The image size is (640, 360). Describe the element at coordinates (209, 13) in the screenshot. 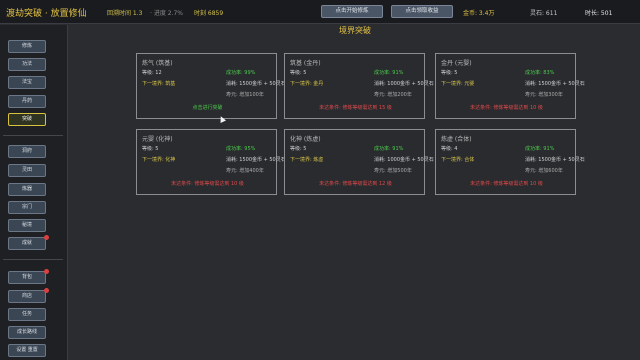

I see `moment-stat: 时刻 6859` at that location.